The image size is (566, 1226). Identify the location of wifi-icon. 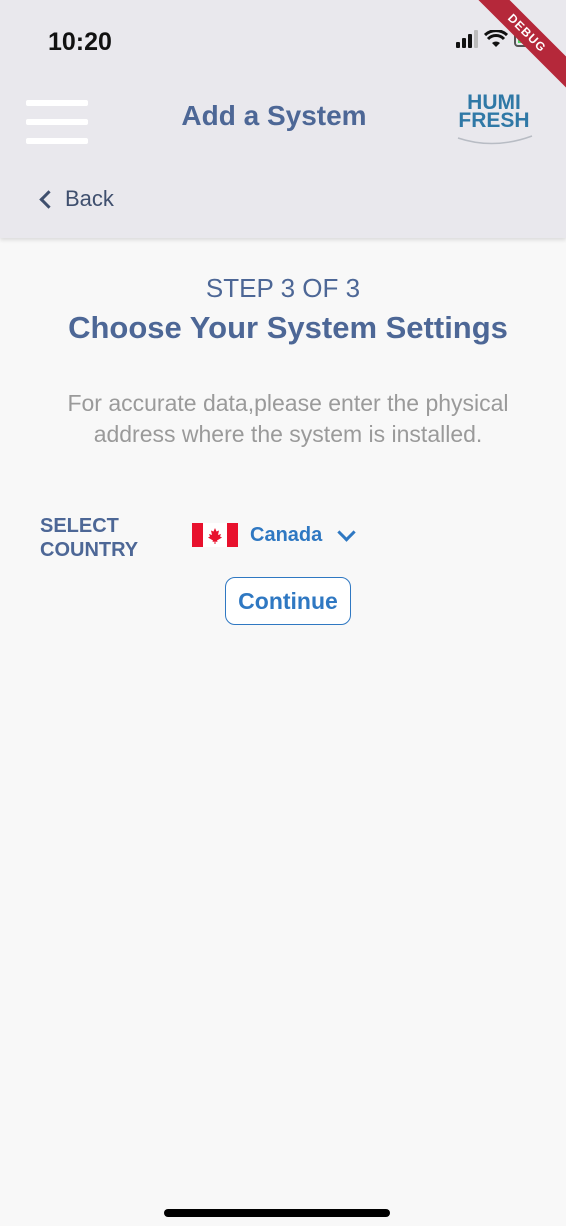
(496, 38).